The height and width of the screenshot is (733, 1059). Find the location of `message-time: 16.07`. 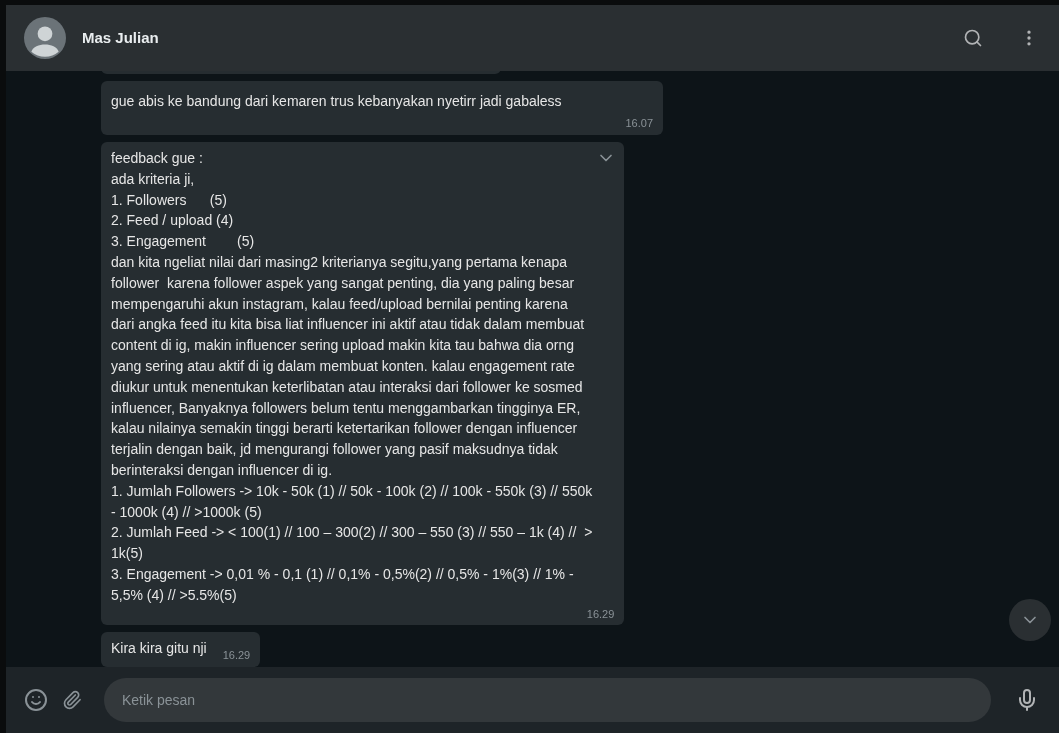

message-time: 16.07 is located at coordinates (639, 124).